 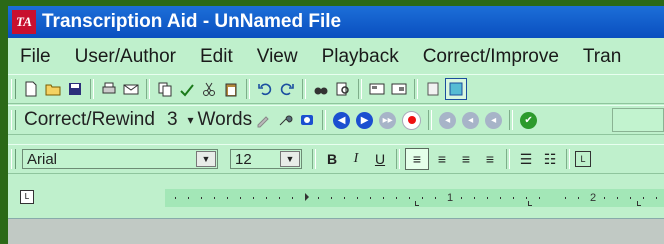 I want to click on paste-icon, so click(x=231, y=89).